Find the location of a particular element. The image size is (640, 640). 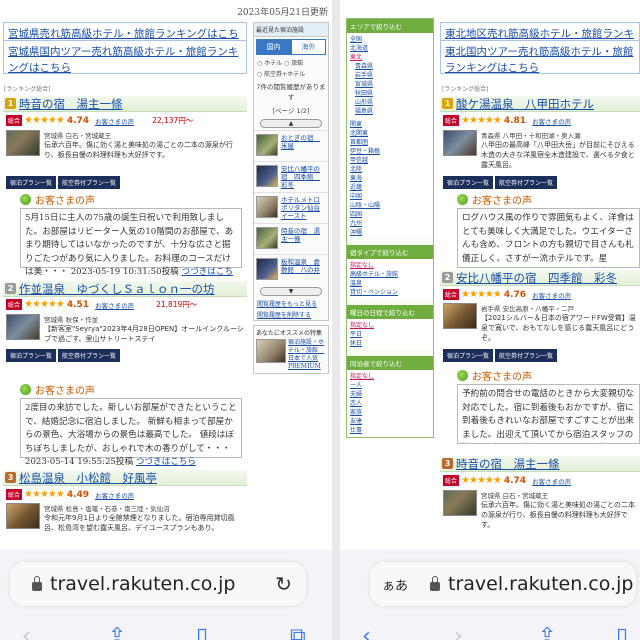

type-option: 温泉 is located at coordinates (390, 283).